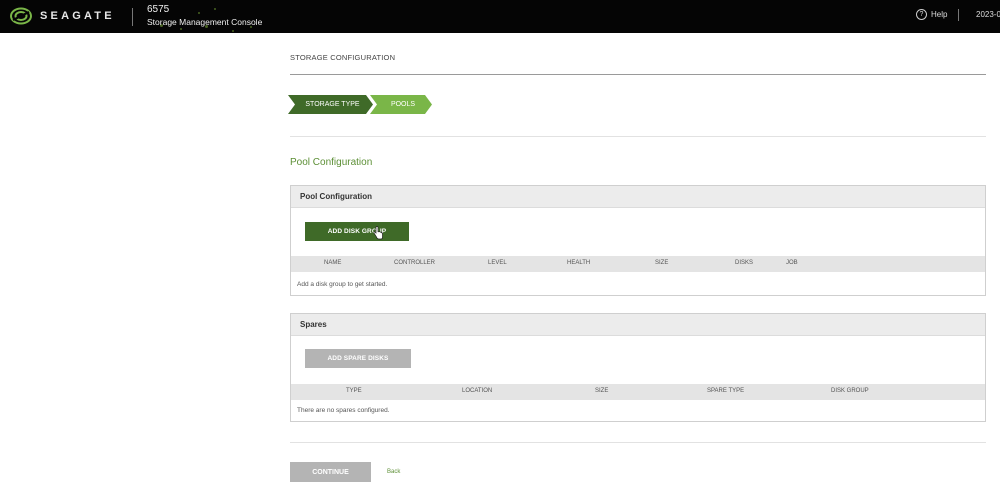  What do you see at coordinates (725, 391) in the screenshot?
I see `column-header-spare-type: SPARE TYPE` at bounding box center [725, 391].